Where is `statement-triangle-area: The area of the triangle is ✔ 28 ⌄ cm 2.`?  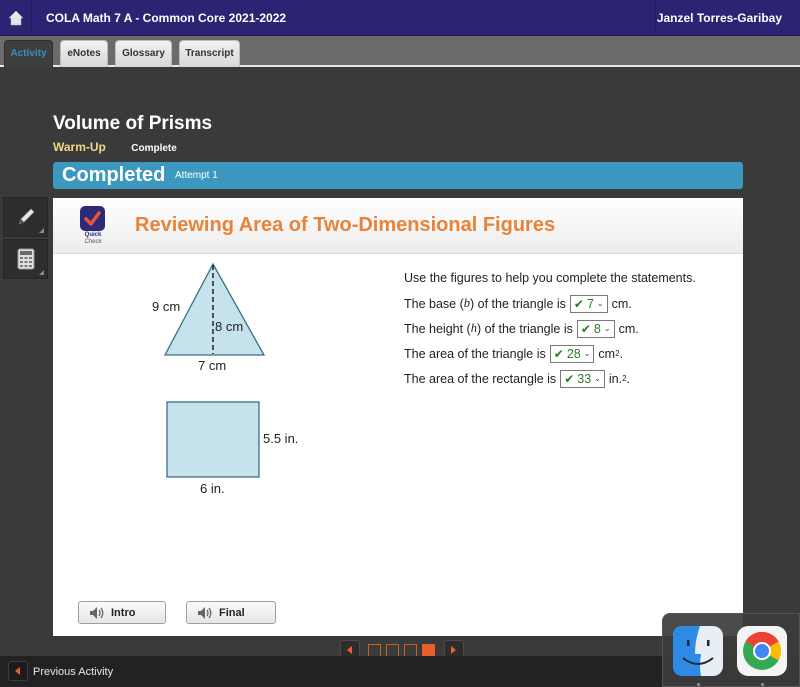
statement-triangle-area: The area of the triangle is ✔ 28 ⌄ cm 2. is located at coordinates (550, 353).